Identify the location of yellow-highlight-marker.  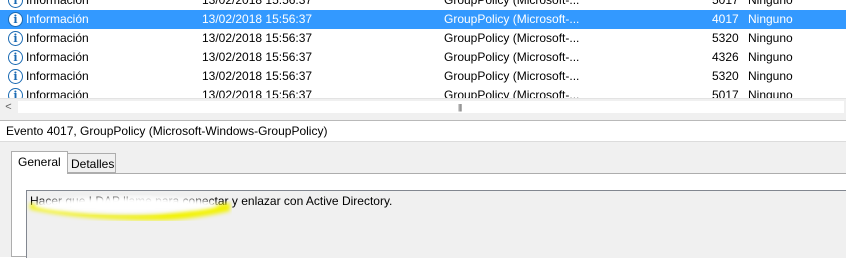
(130, 209).